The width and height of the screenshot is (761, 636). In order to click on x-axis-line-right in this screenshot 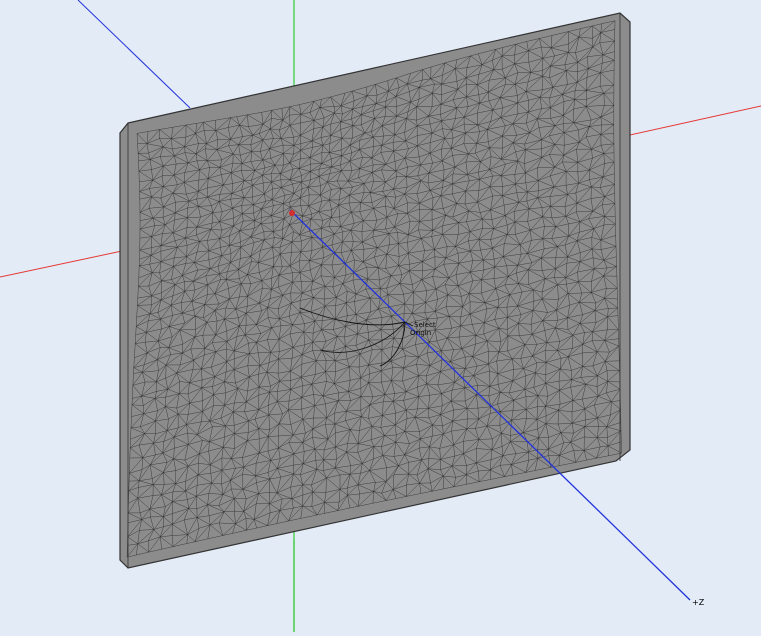, I will do `click(695, 120)`.